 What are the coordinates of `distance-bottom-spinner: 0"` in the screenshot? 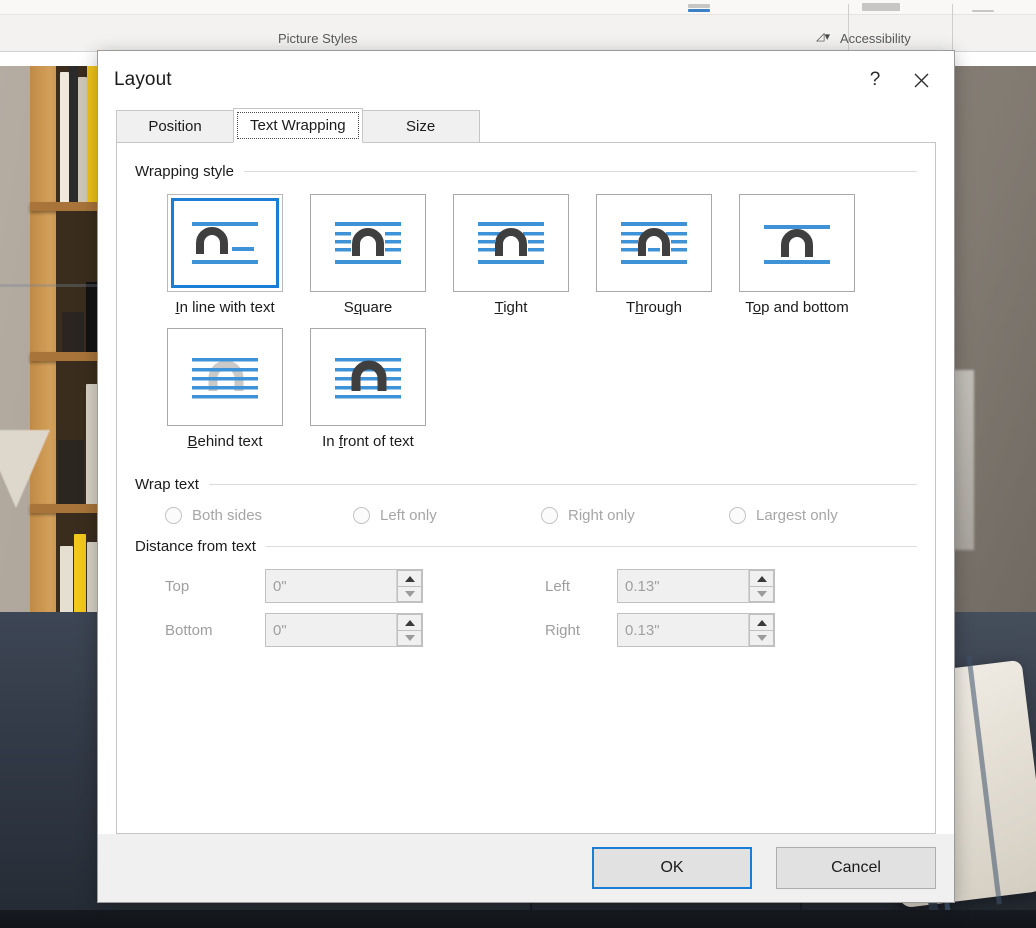 It's located at (344, 630).